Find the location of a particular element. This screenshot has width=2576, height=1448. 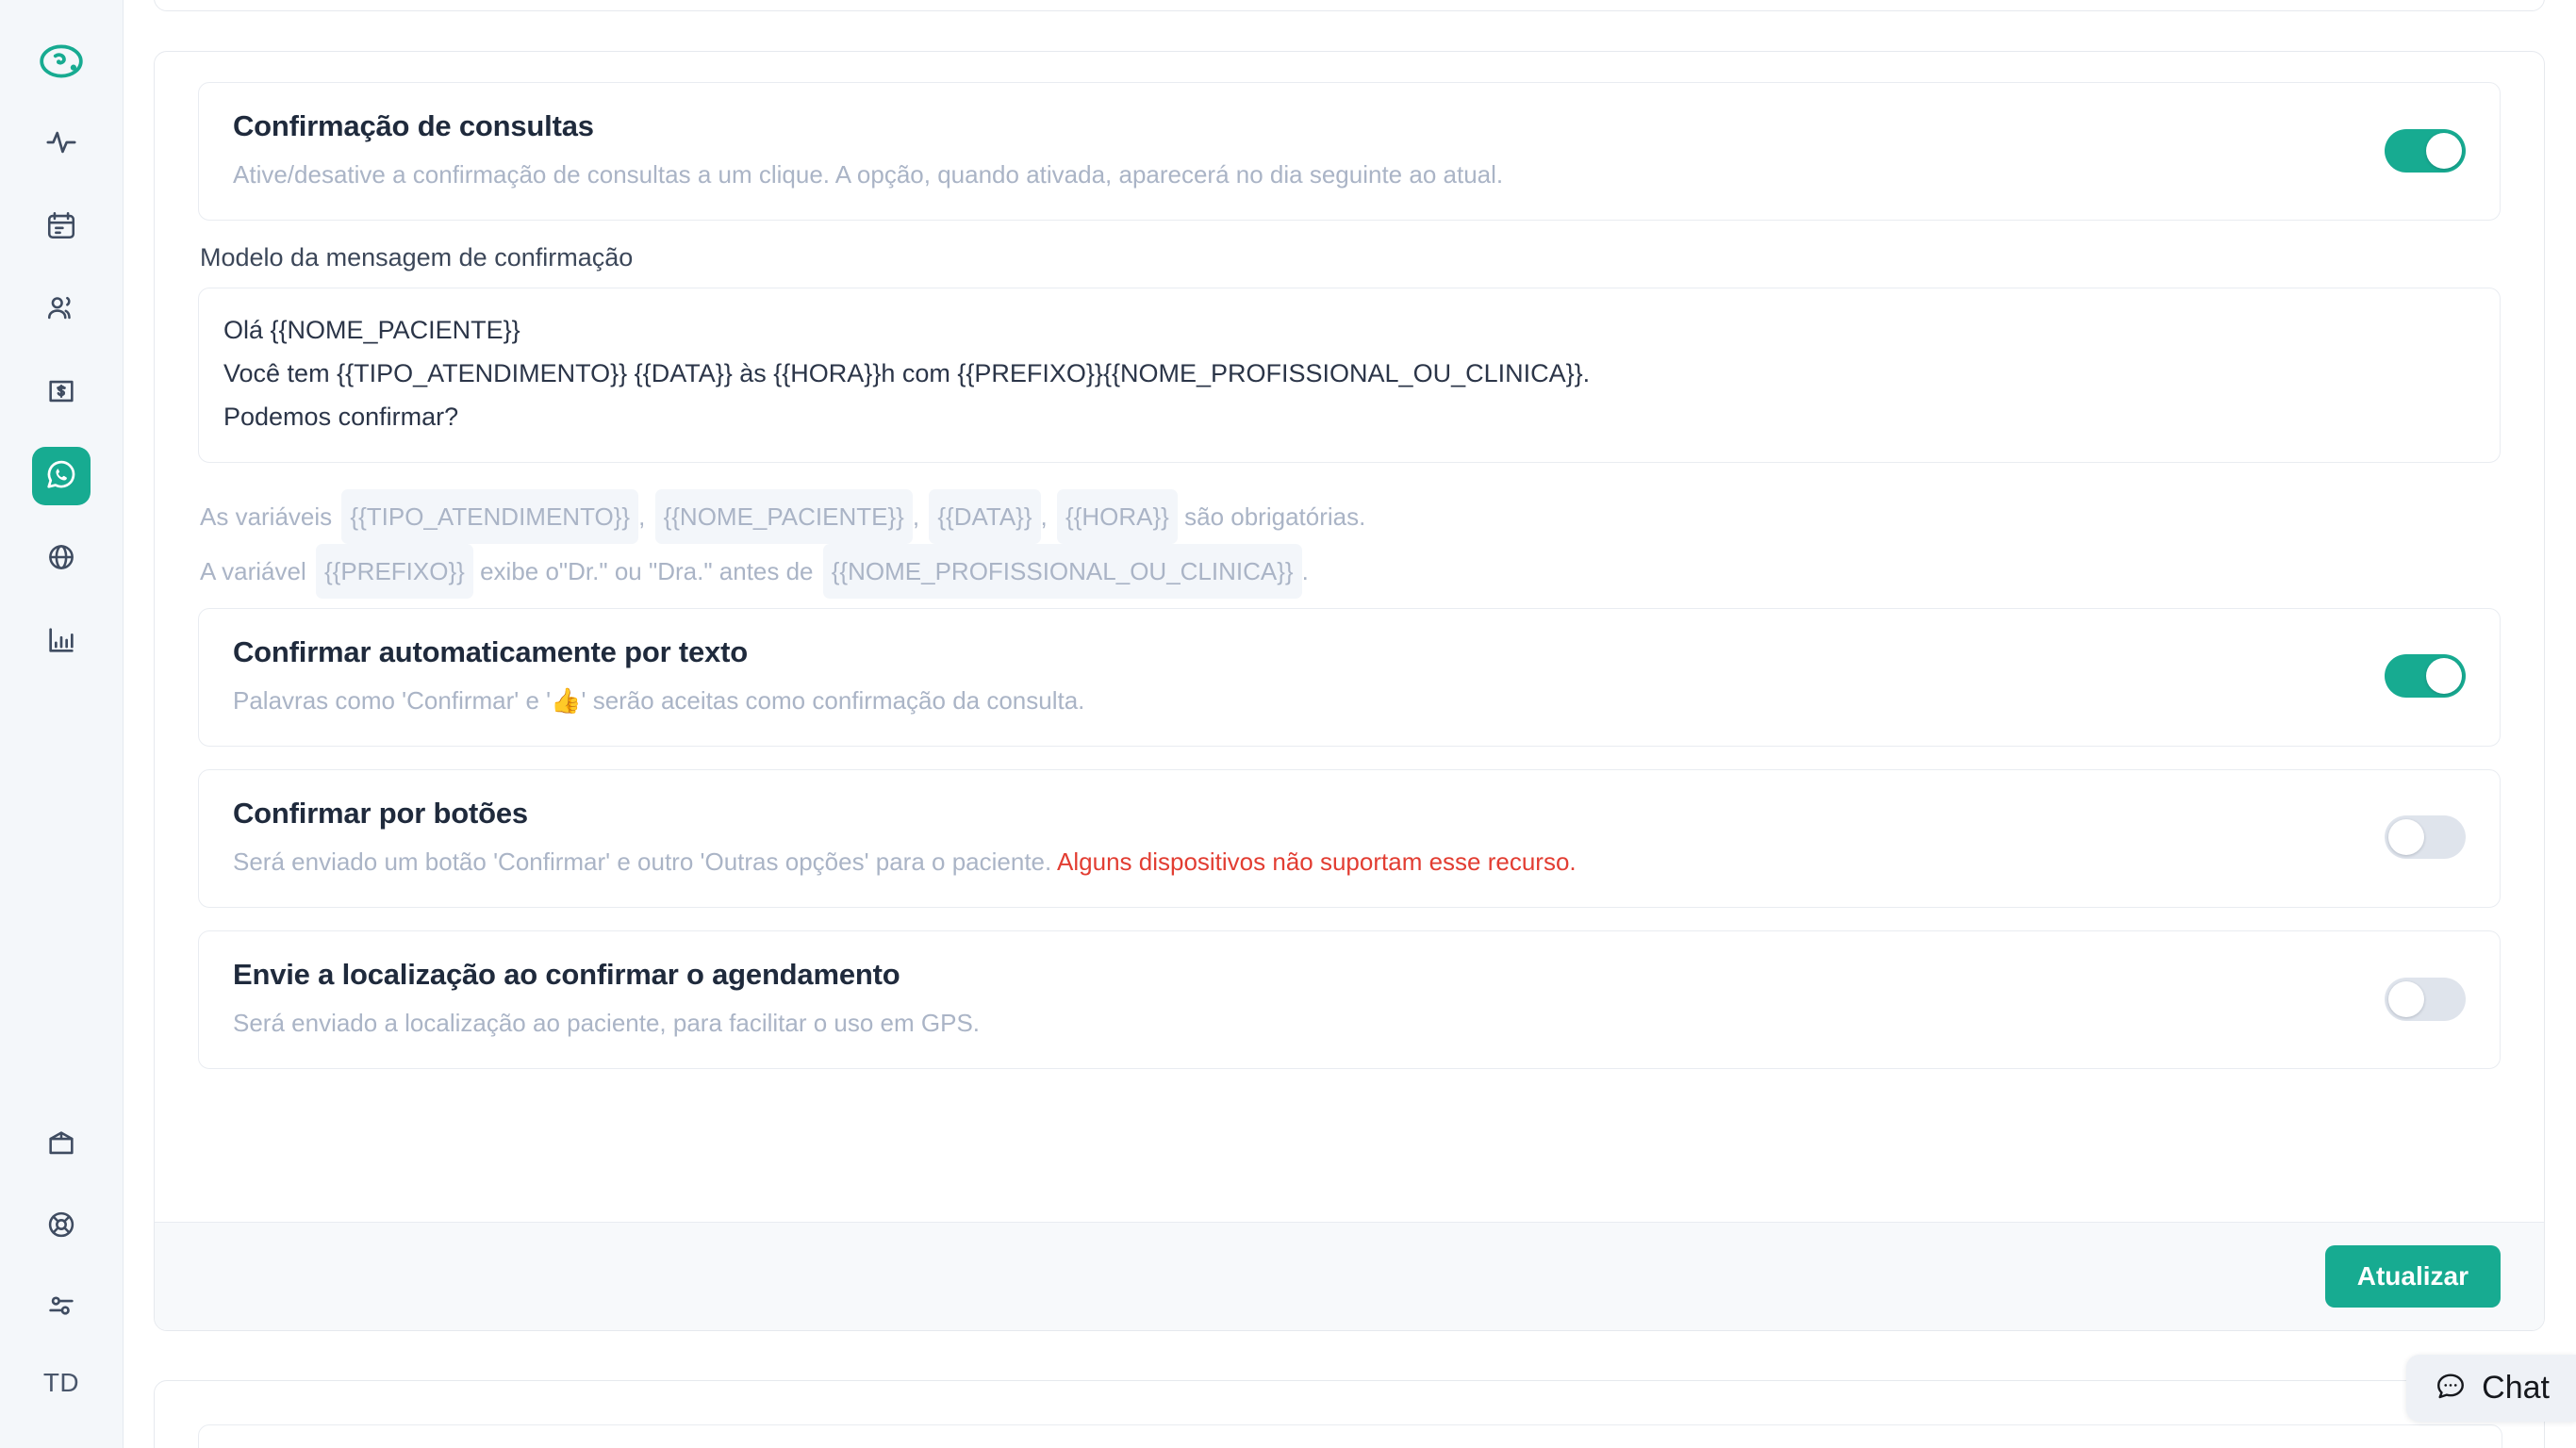

template-line-1: Olá {{NOME_PACIENTE}} is located at coordinates (371, 330).